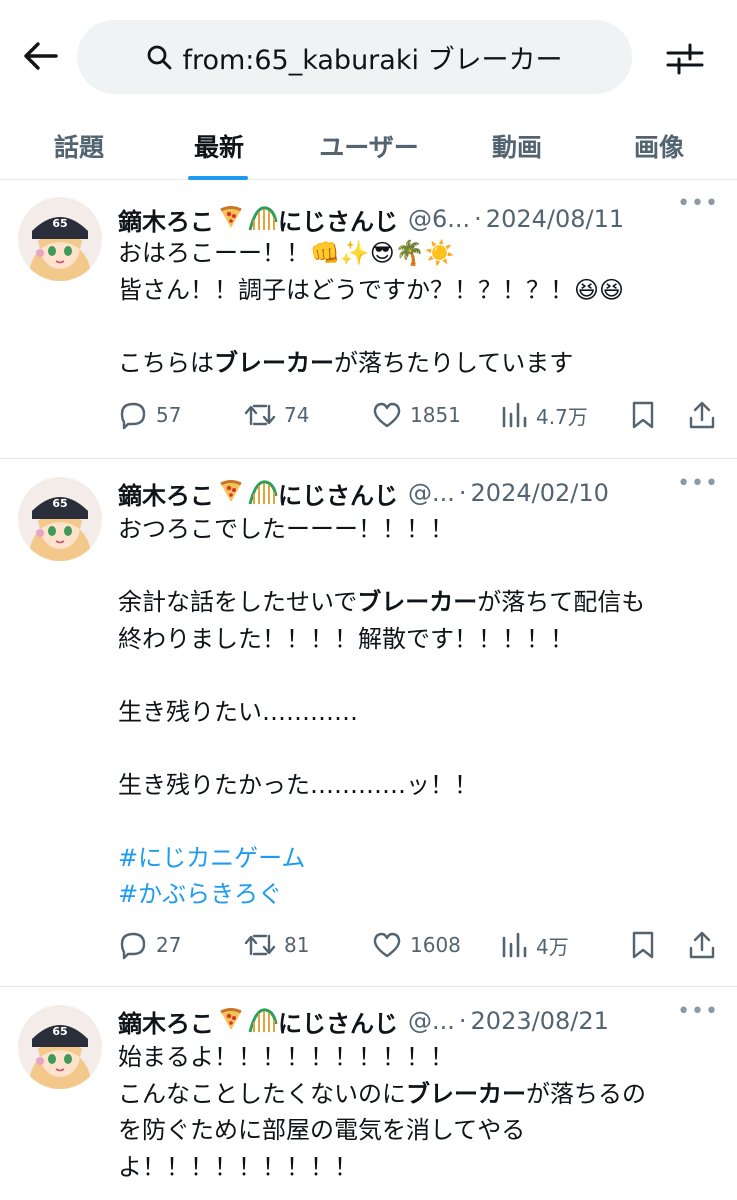  I want to click on search-icon, so click(160, 57).